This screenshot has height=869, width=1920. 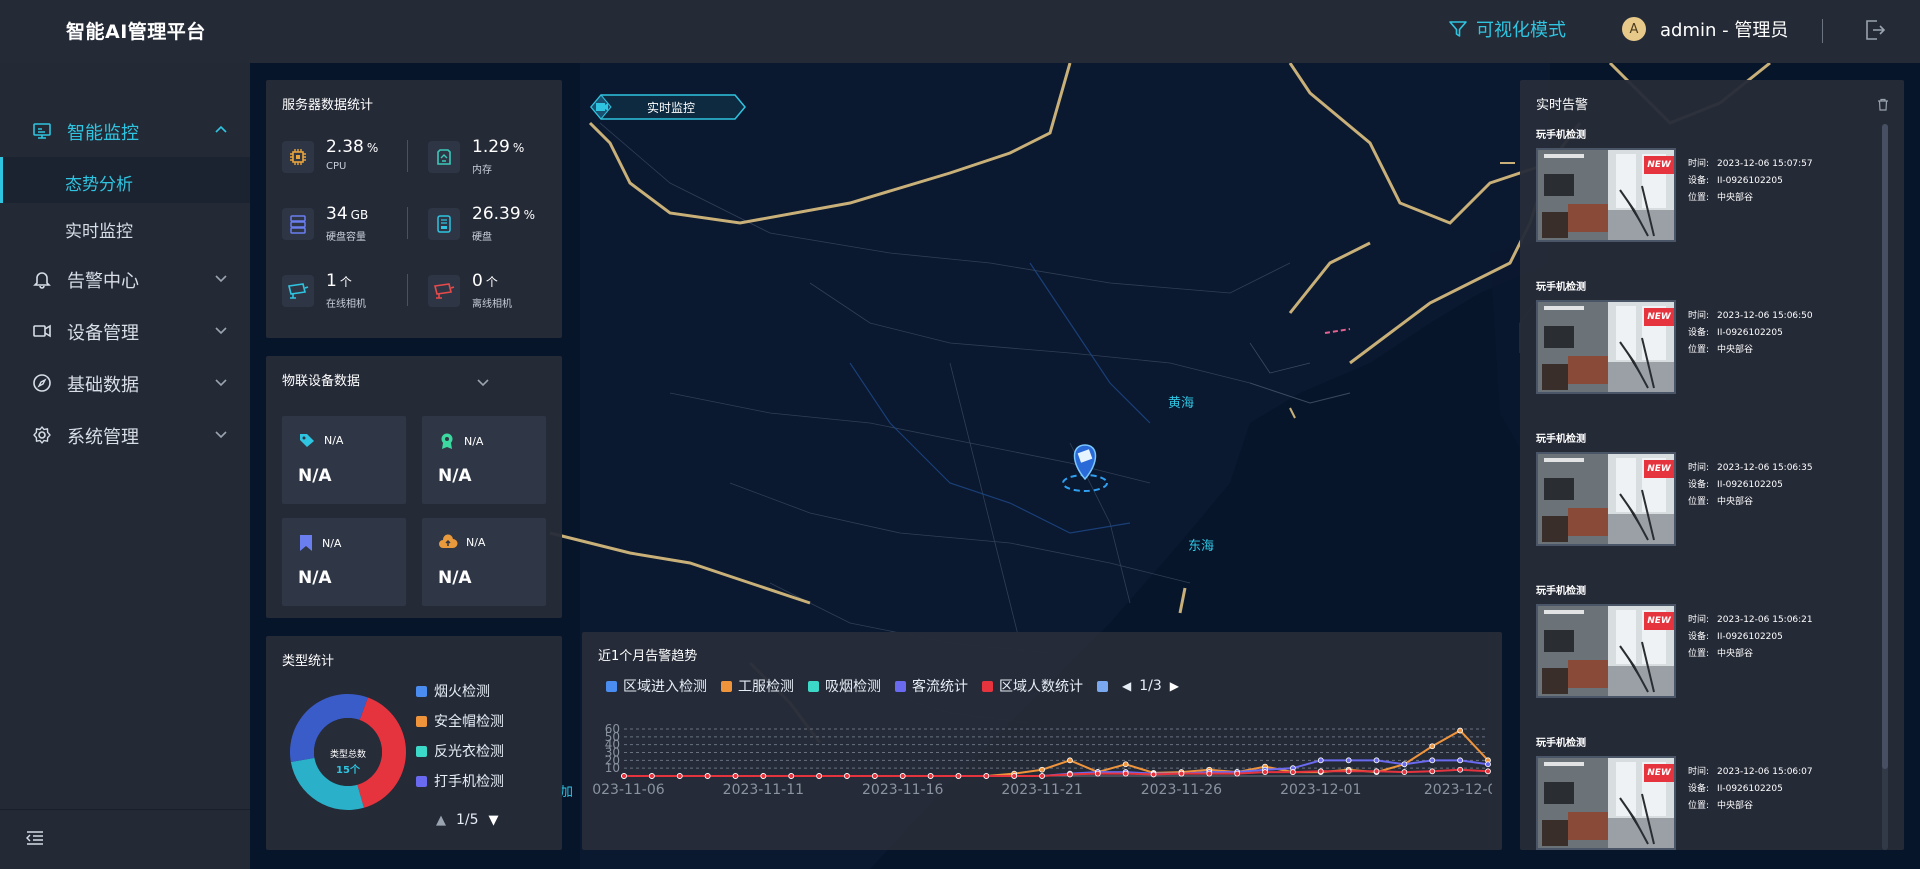 What do you see at coordinates (125, 227) in the screenshot?
I see `sidebar-subitem-live-monitoring: 实时监控` at bounding box center [125, 227].